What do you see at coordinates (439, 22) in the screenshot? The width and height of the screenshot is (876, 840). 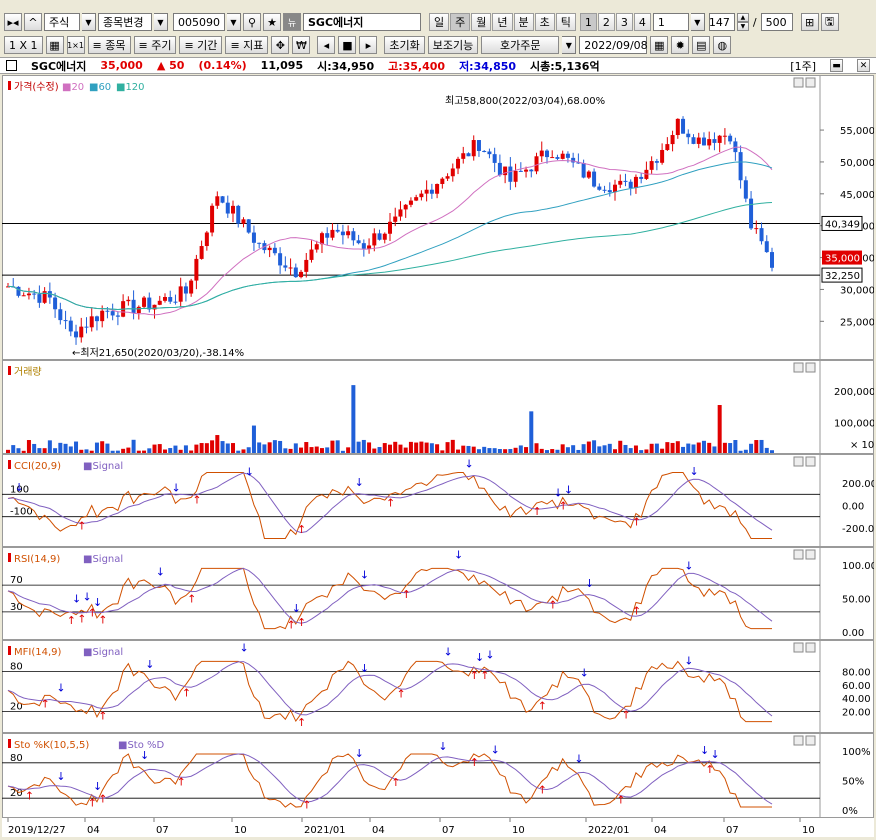 I see `period-tab-0: 일` at bounding box center [439, 22].